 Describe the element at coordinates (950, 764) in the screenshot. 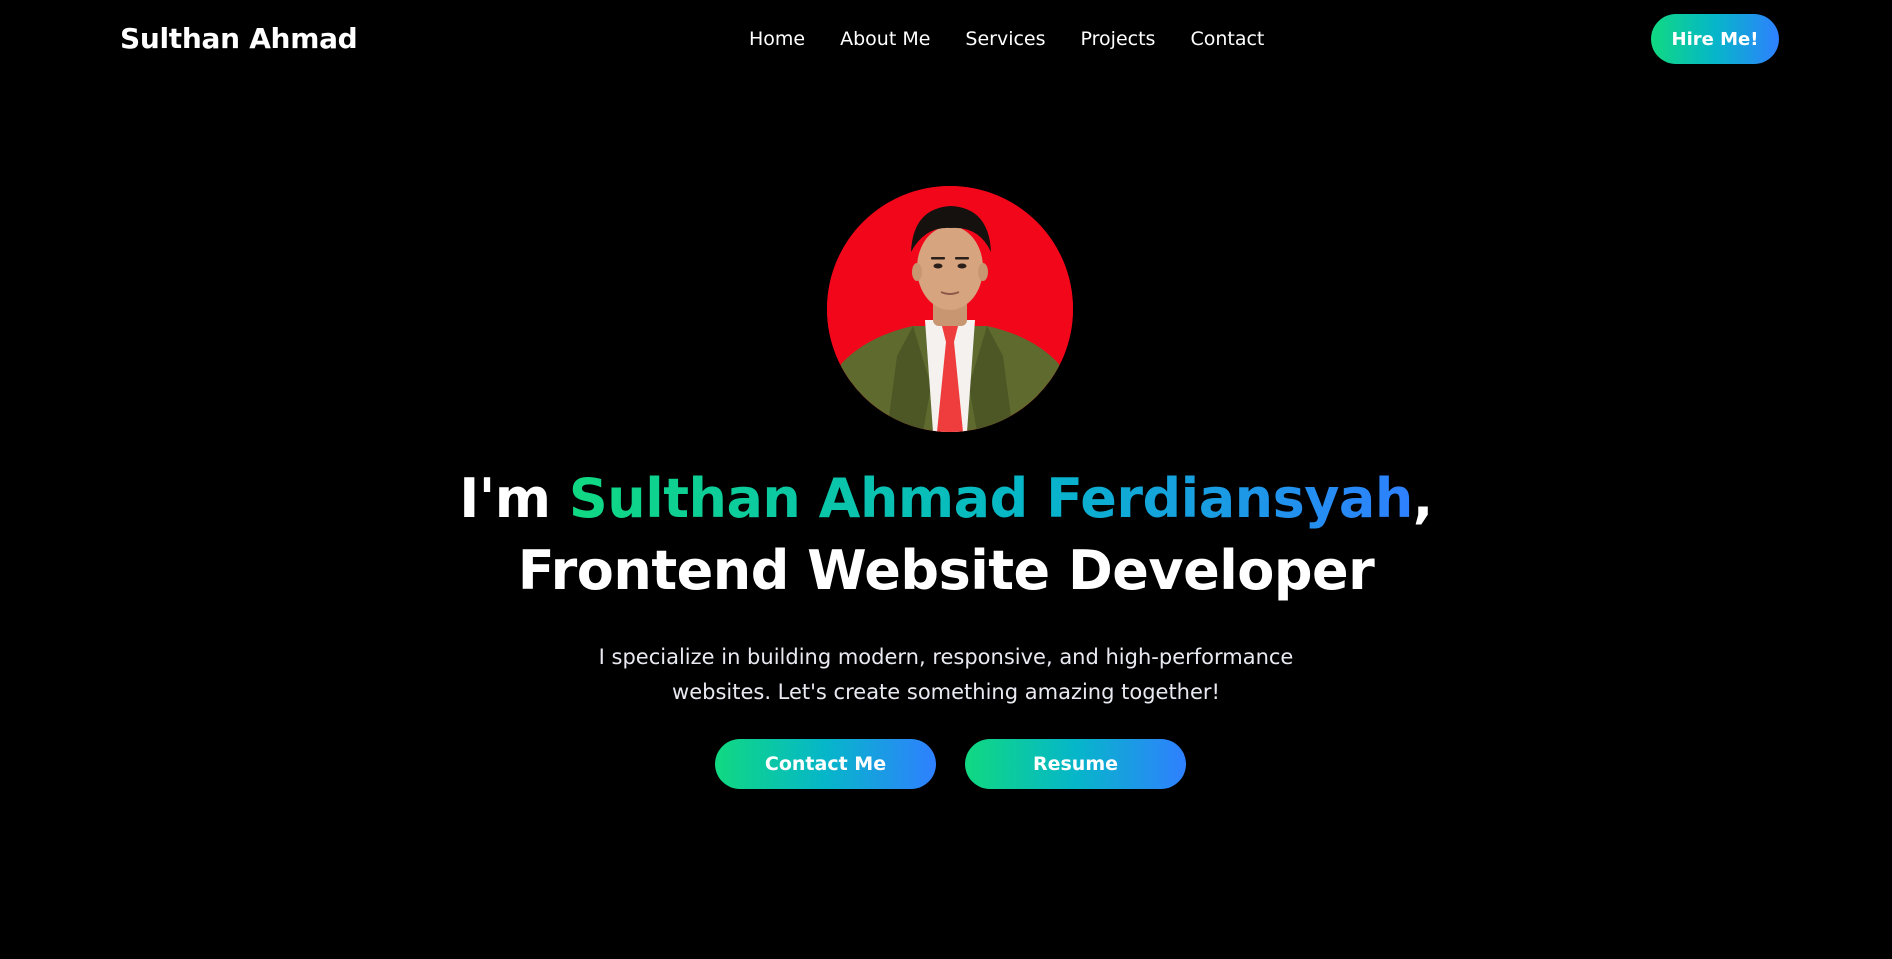

I see `cta-buttons: Contact Me Resume` at that location.